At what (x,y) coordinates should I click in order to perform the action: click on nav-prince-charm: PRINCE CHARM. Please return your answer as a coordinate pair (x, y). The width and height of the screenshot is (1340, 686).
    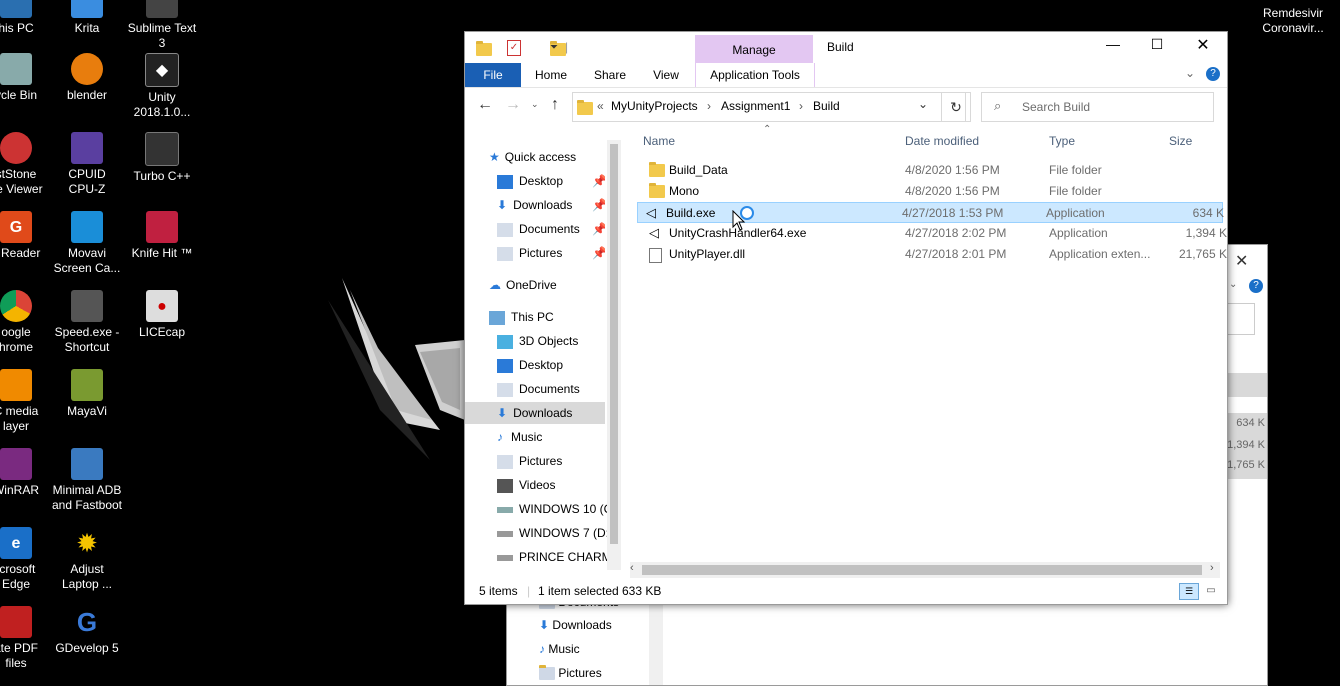
    Looking at the image, I should click on (552, 557).